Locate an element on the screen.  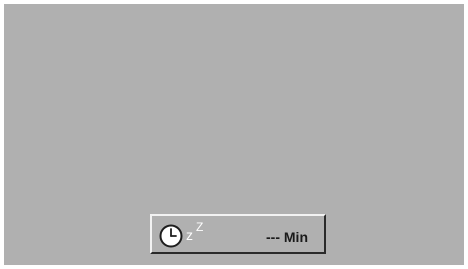
zzz-small-letter: z is located at coordinates (189, 235).